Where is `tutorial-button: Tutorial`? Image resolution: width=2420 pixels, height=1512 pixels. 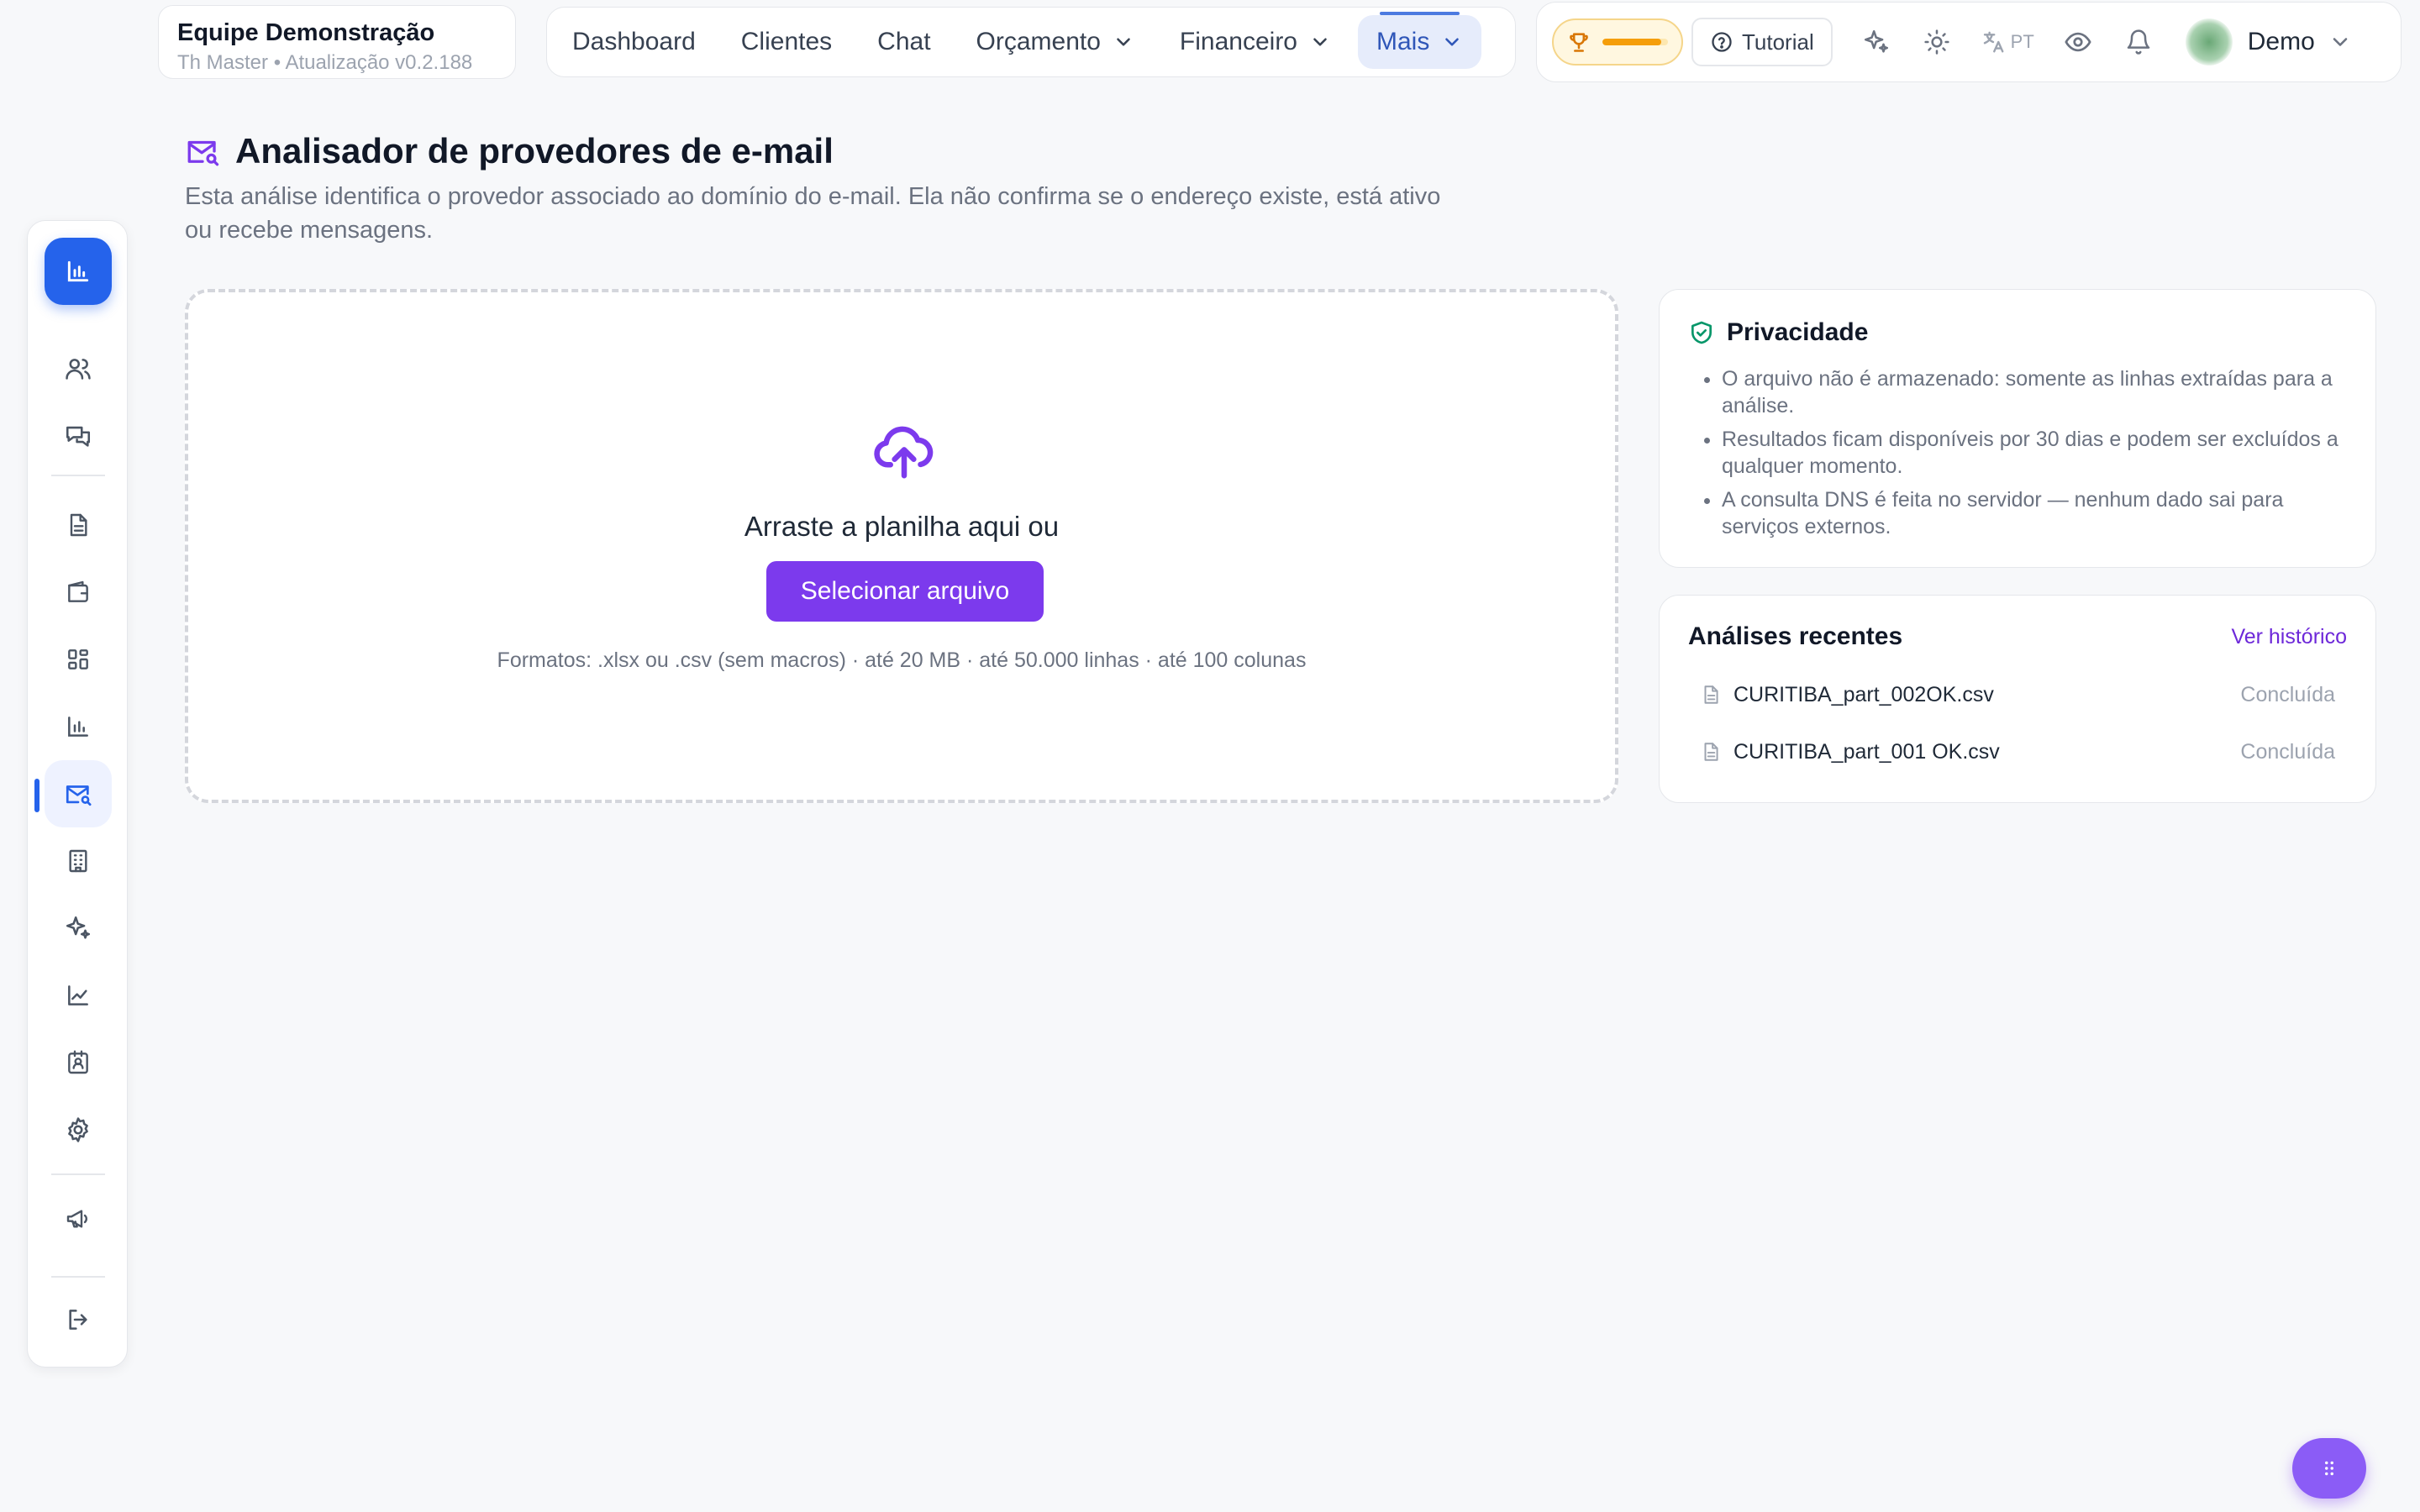 tutorial-button: Tutorial is located at coordinates (1762, 42).